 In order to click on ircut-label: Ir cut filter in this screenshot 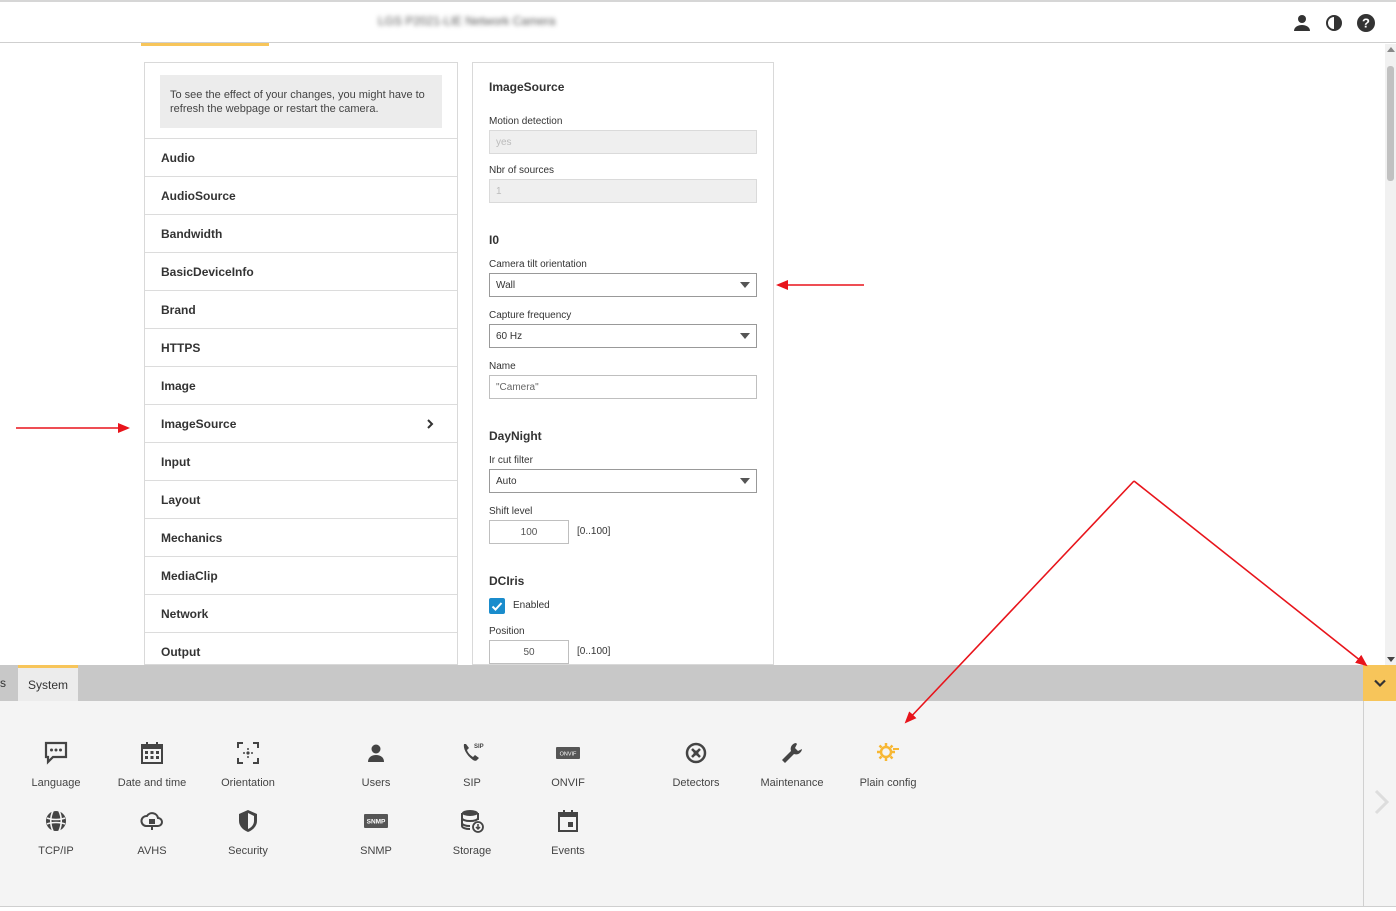, I will do `click(511, 460)`.